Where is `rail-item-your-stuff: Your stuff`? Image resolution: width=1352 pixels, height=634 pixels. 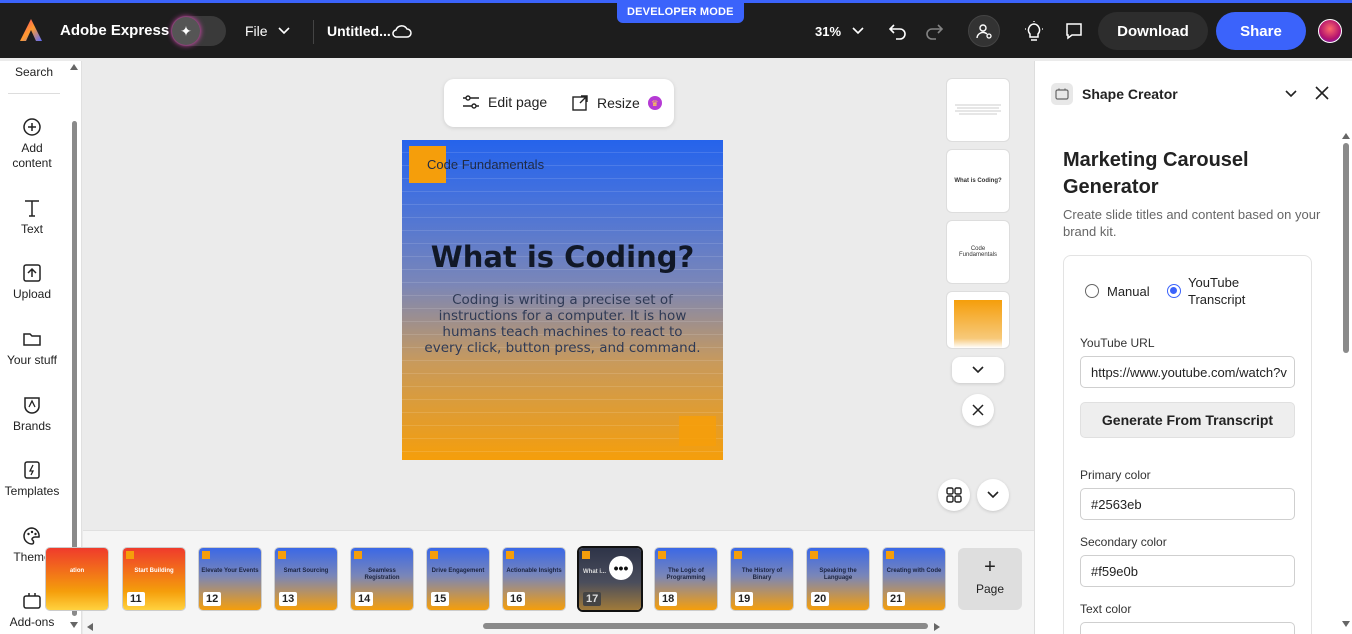 rail-item-your-stuff: Your stuff is located at coordinates (32, 348).